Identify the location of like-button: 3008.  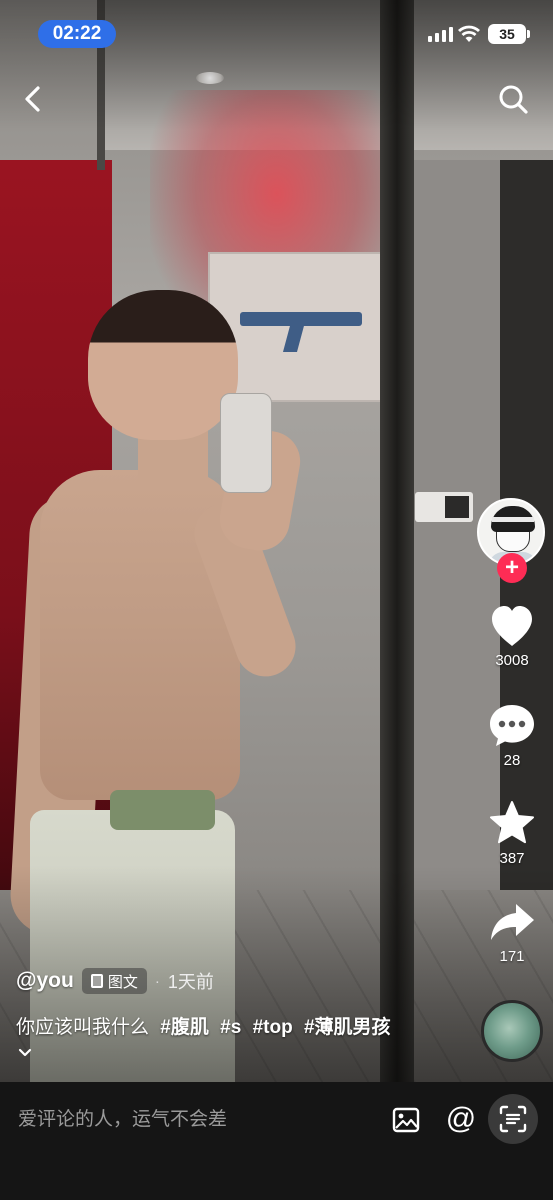
(512, 636).